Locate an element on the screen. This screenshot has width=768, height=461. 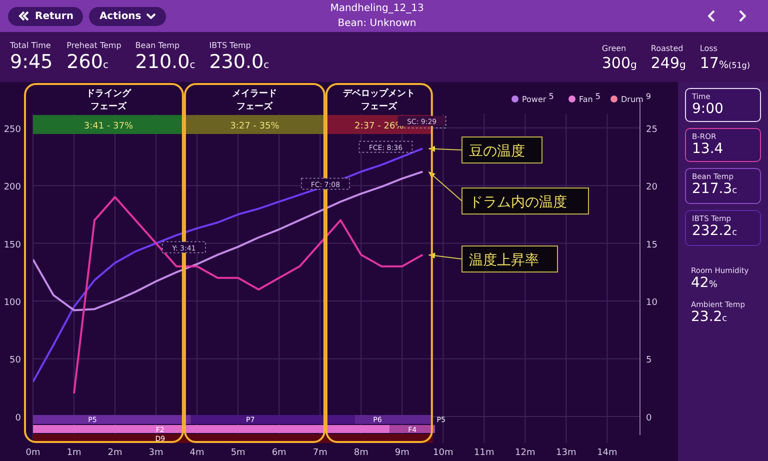
x-tick-label: 2m is located at coordinates (115, 453).